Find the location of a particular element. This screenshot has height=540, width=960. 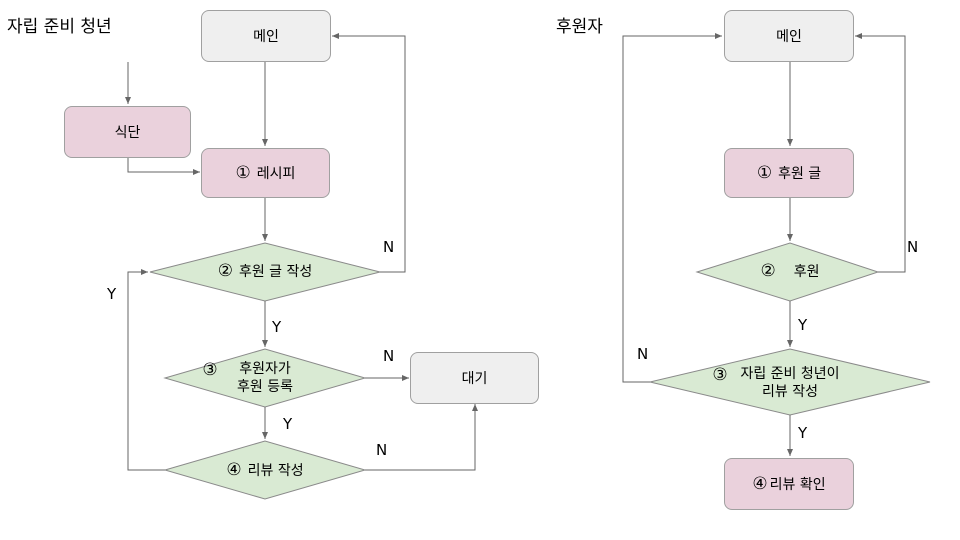

node-main: 메인 is located at coordinates (266, 36).